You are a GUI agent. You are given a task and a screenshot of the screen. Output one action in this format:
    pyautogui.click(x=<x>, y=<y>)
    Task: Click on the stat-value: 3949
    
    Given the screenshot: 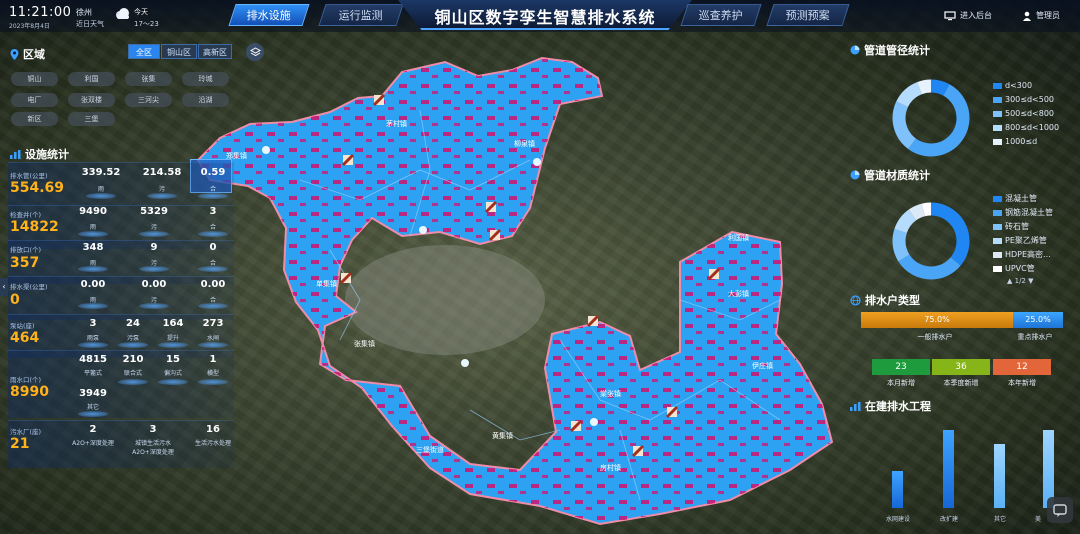 What is the action you would take?
    pyautogui.click(x=93, y=393)
    